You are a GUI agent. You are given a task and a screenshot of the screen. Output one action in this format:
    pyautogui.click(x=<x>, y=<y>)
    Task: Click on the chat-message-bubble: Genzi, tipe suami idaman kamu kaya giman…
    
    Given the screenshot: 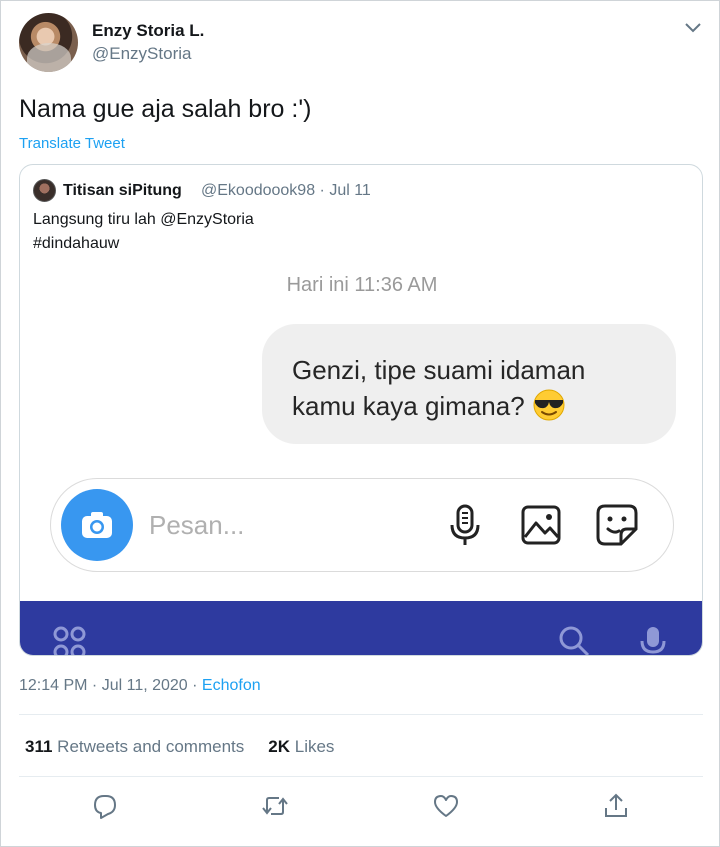 What is the action you would take?
    pyautogui.click(x=469, y=384)
    